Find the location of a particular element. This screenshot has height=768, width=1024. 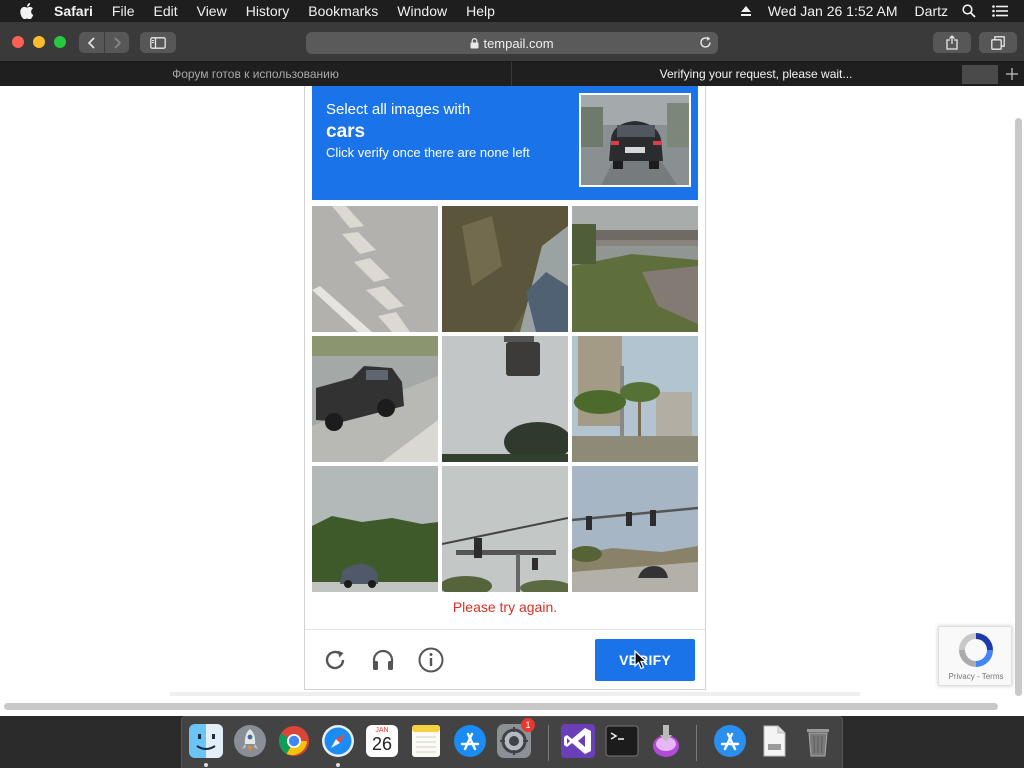

tile-traffic-signal-pole is located at coordinates (505, 529).